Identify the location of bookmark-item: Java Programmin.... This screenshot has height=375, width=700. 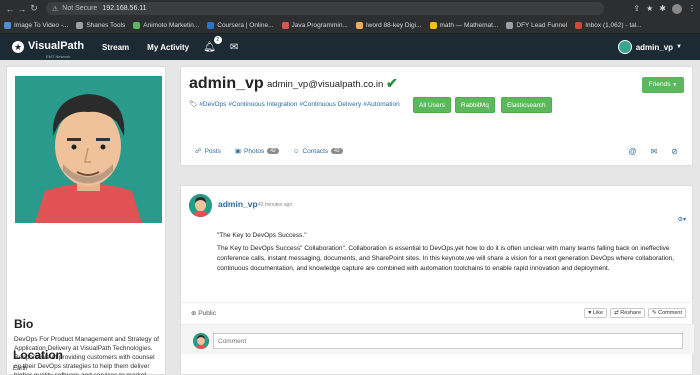
(314, 25).